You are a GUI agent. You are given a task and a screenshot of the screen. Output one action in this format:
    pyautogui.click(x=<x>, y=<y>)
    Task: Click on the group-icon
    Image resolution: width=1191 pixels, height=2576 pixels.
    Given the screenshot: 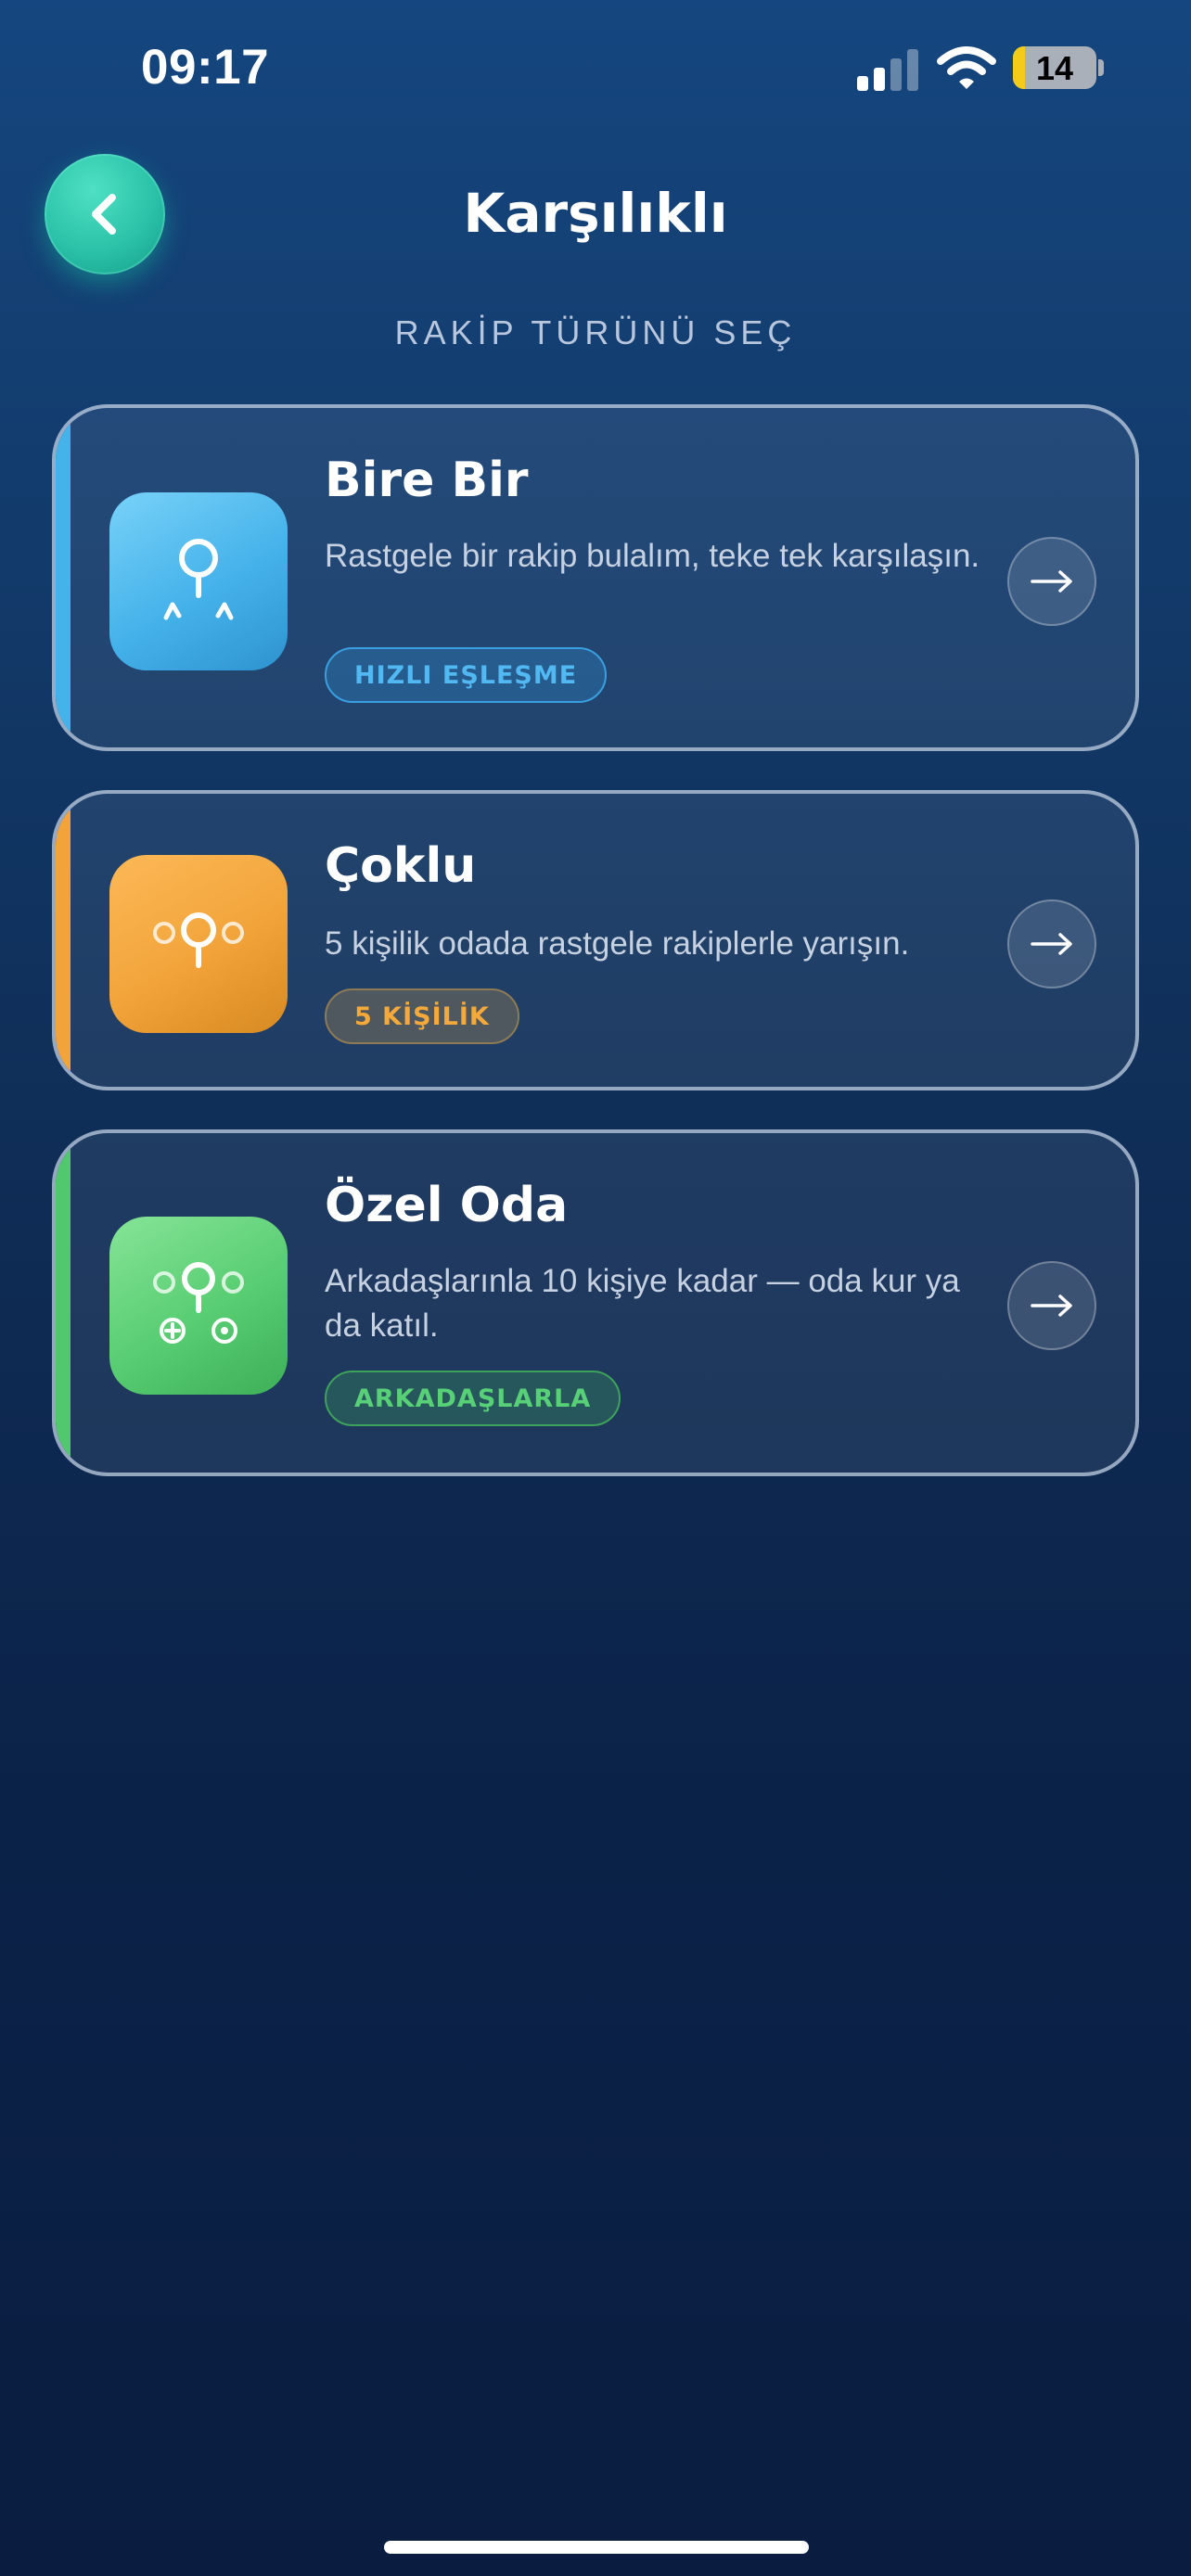 What is the action you would take?
    pyautogui.click(x=198, y=944)
    